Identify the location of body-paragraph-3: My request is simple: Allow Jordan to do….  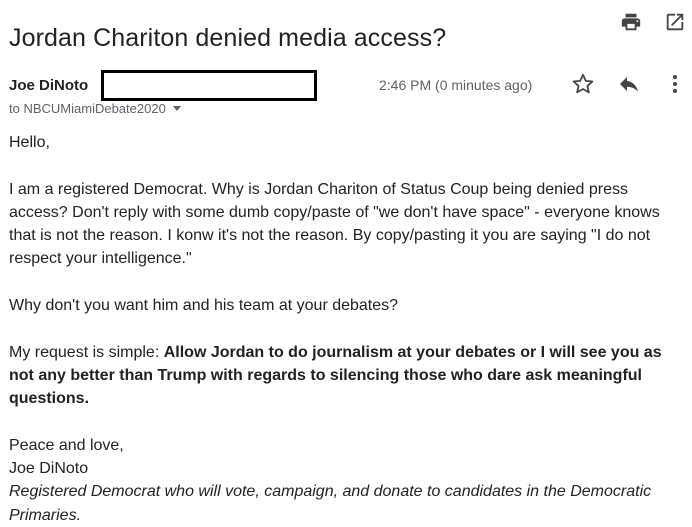
(349, 376).